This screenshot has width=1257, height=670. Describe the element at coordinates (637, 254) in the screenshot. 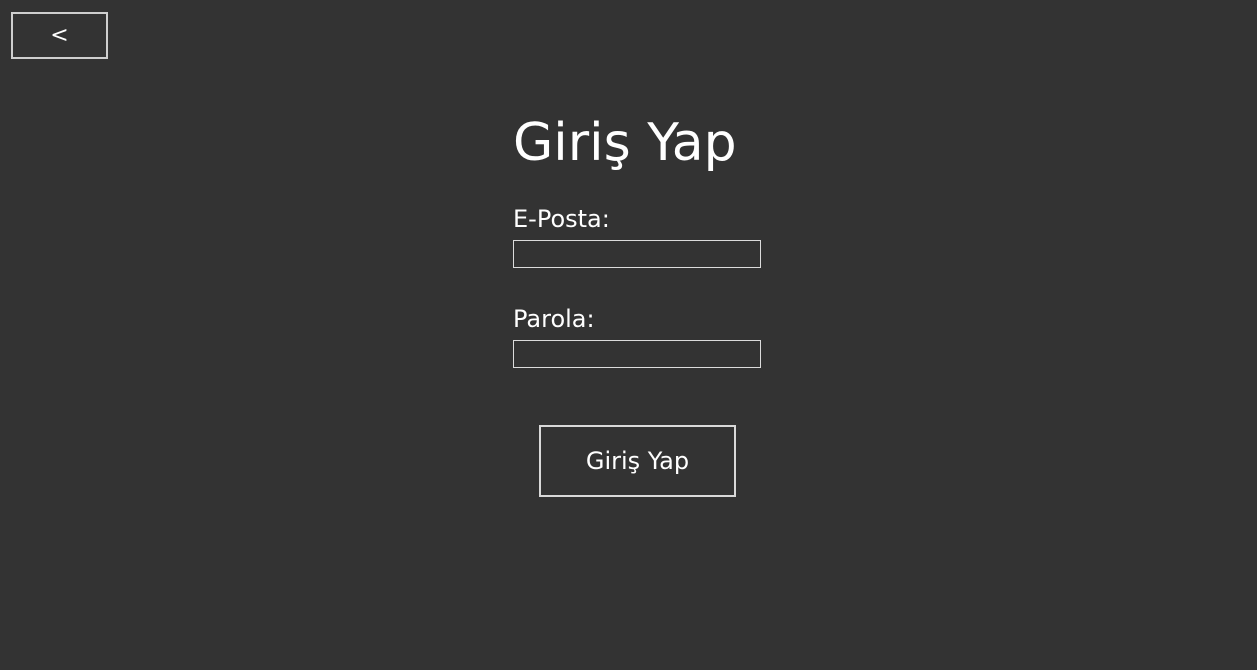

I see `email-field` at that location.